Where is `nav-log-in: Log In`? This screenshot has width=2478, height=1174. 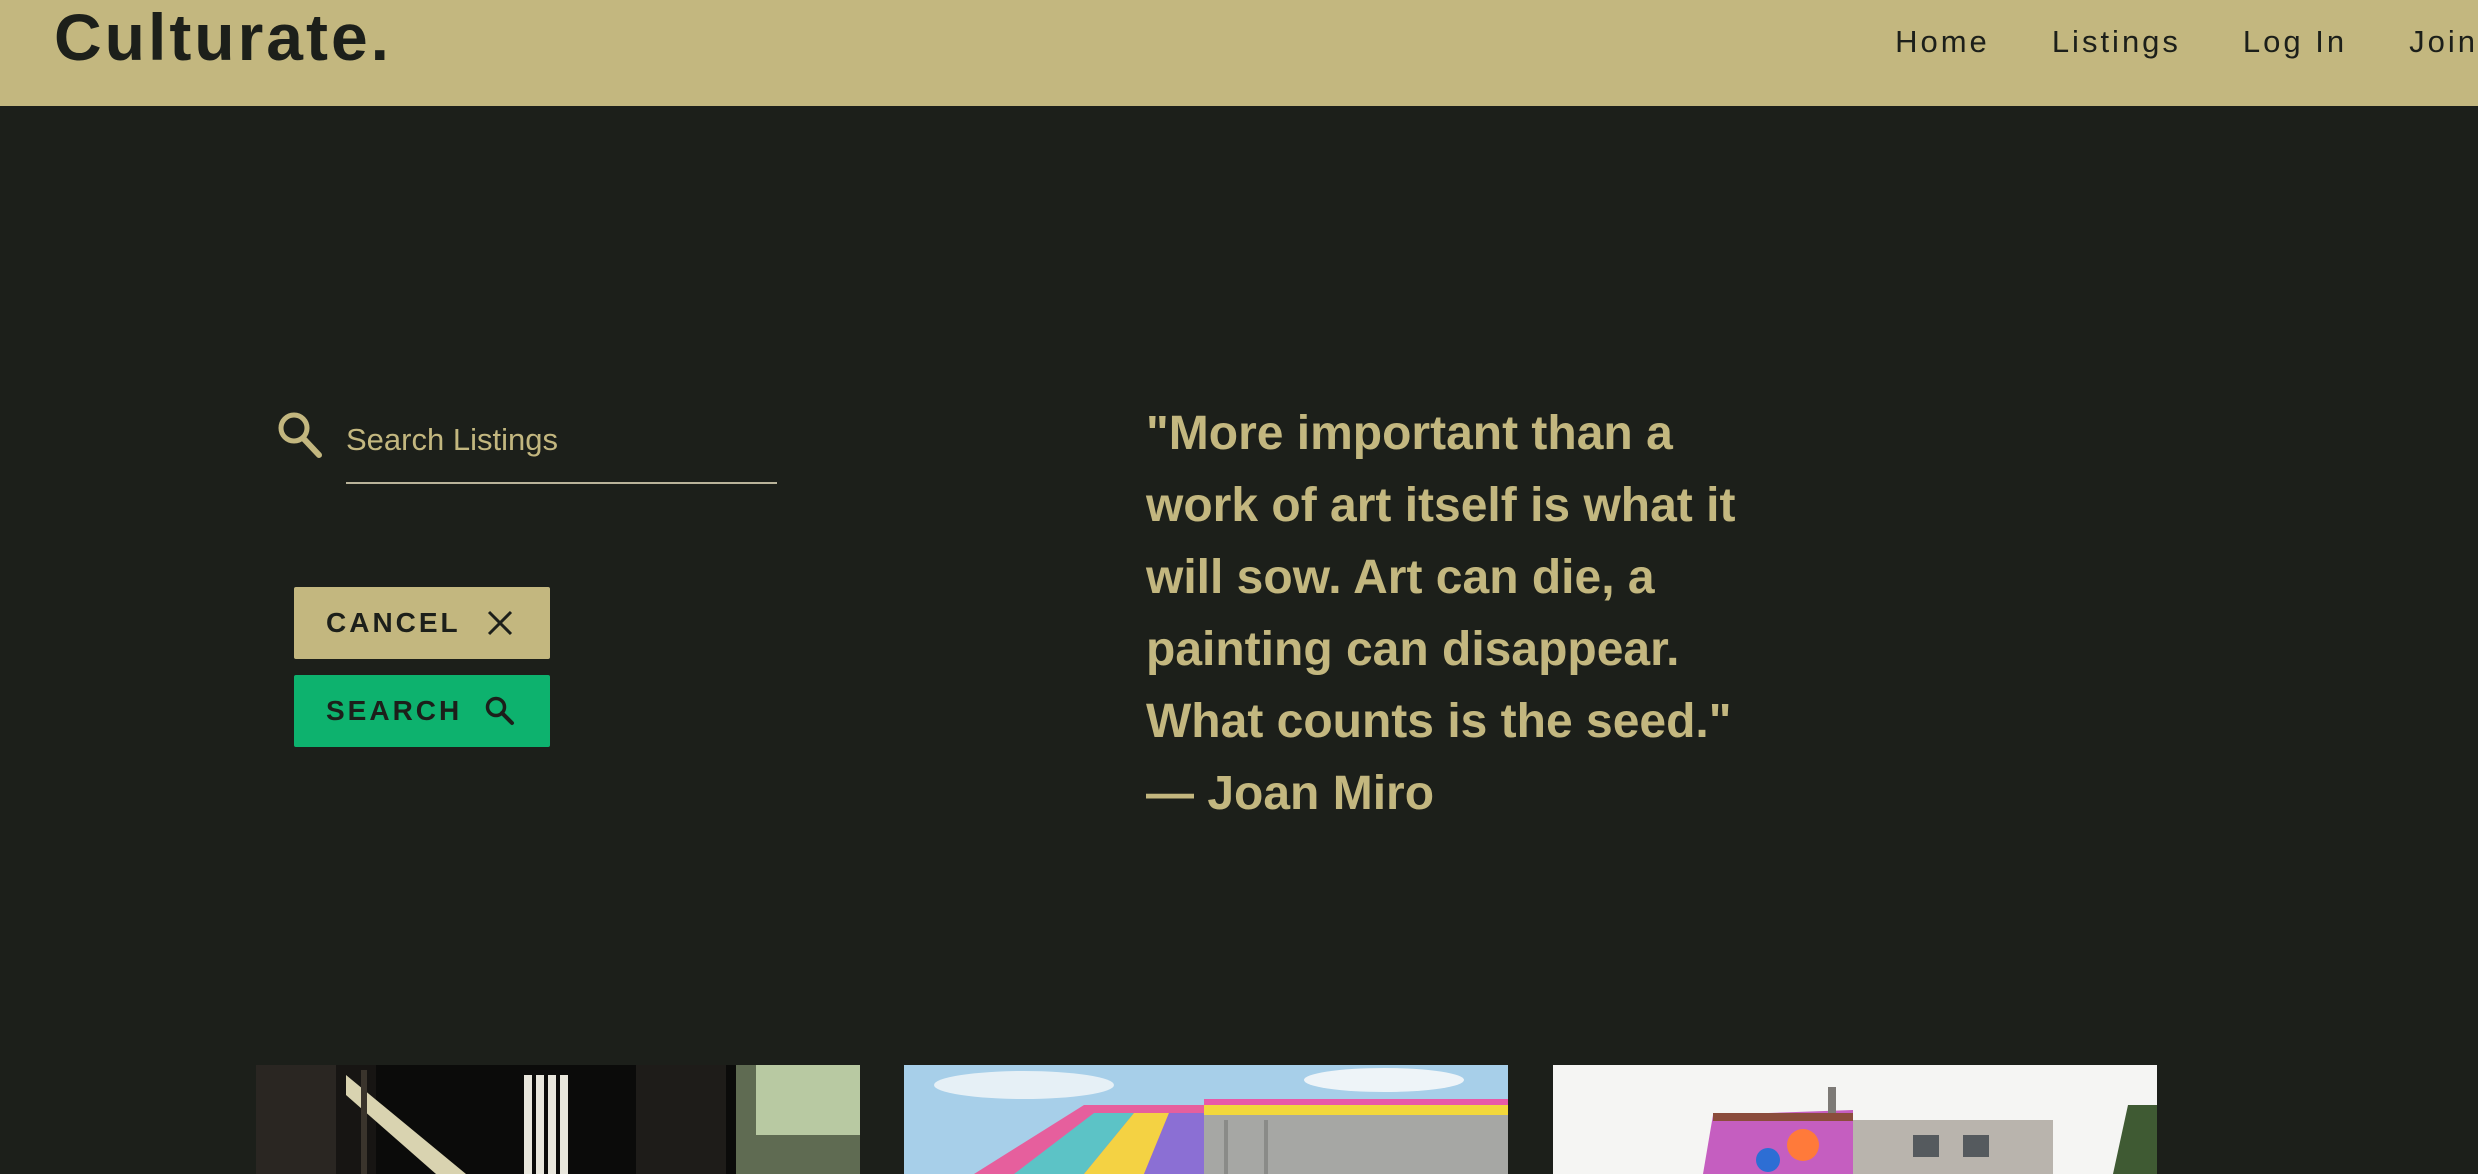
nav-log-in: Log In is located at coordinates (2295, 42).